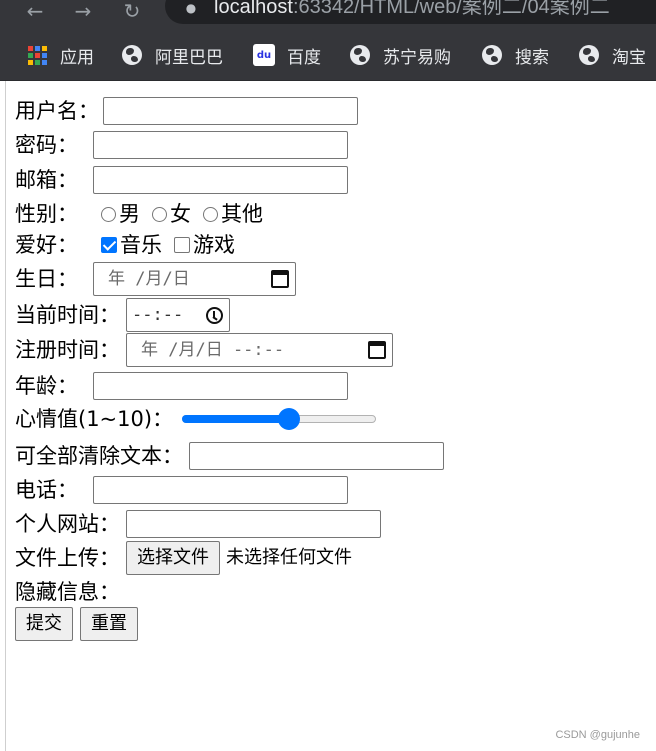 This screenshot has height=751, width=656. I want to click on bookmark-baidu: du 百度, so click(287, 55).